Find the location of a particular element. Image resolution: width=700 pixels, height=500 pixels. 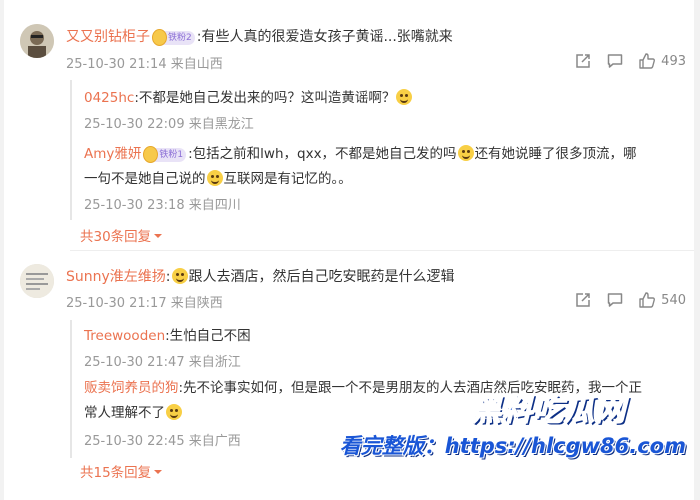

cat-emoji-icon is located at coordinates (179, 276).